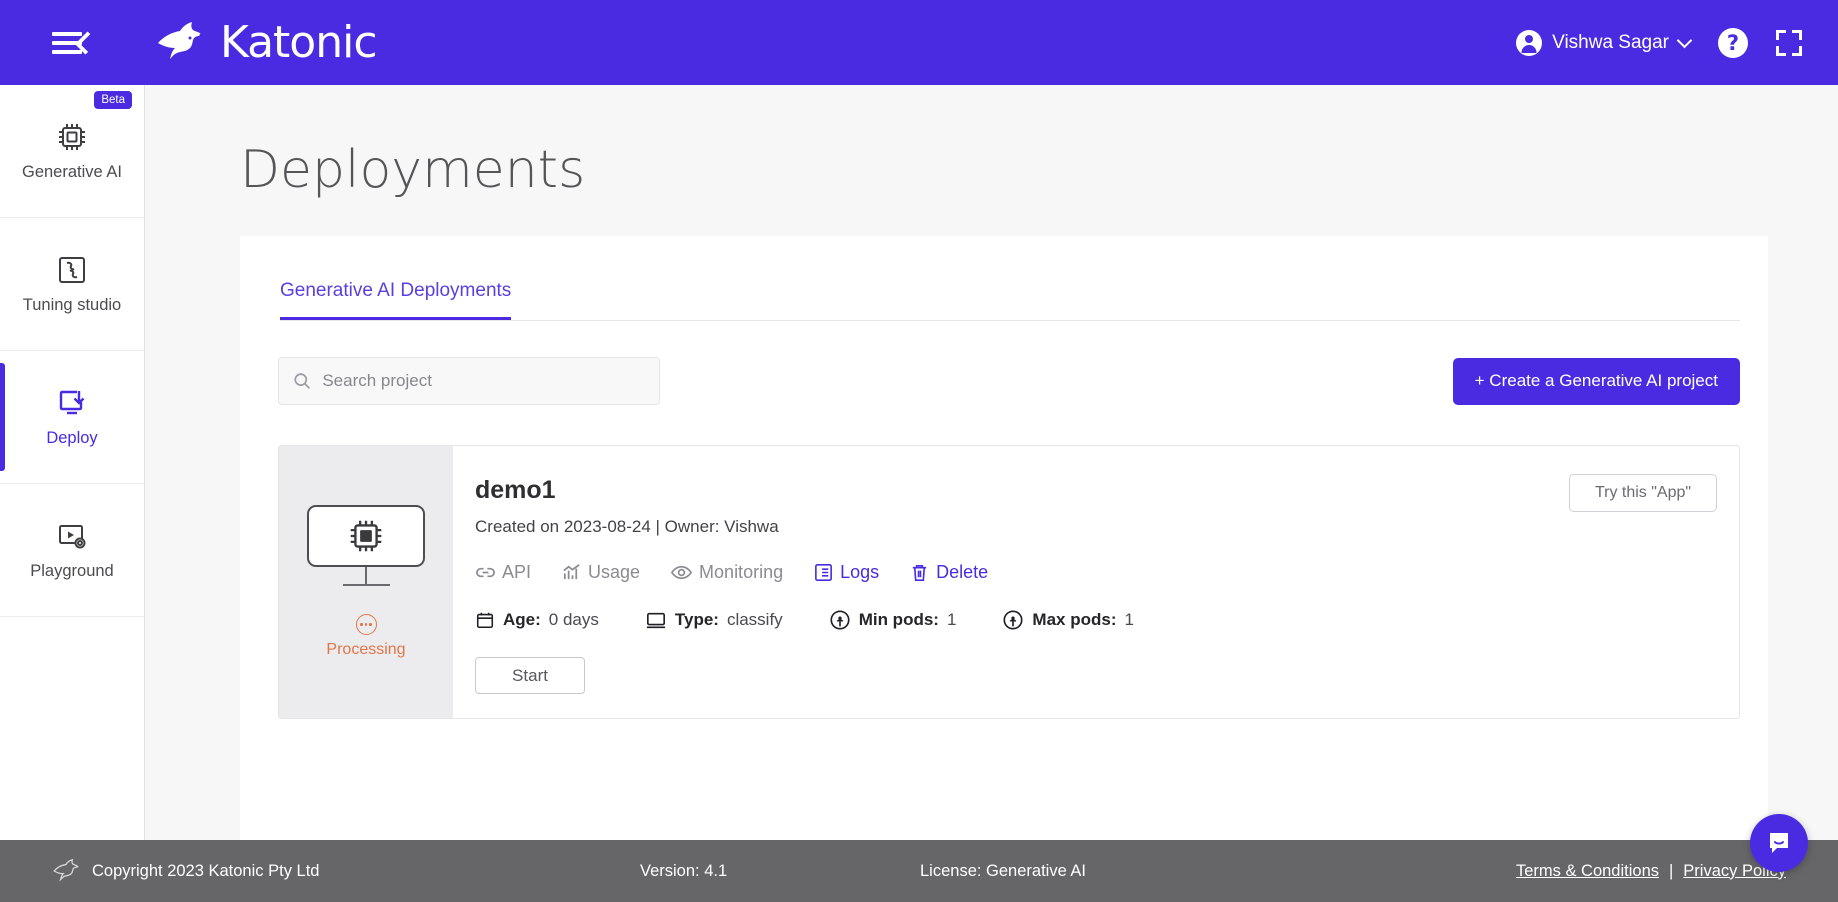  What do you see at coordinates (1074, 619) in the screenshot?
I see `meta-key: Max pods:` at bounding box center [1074, 619].